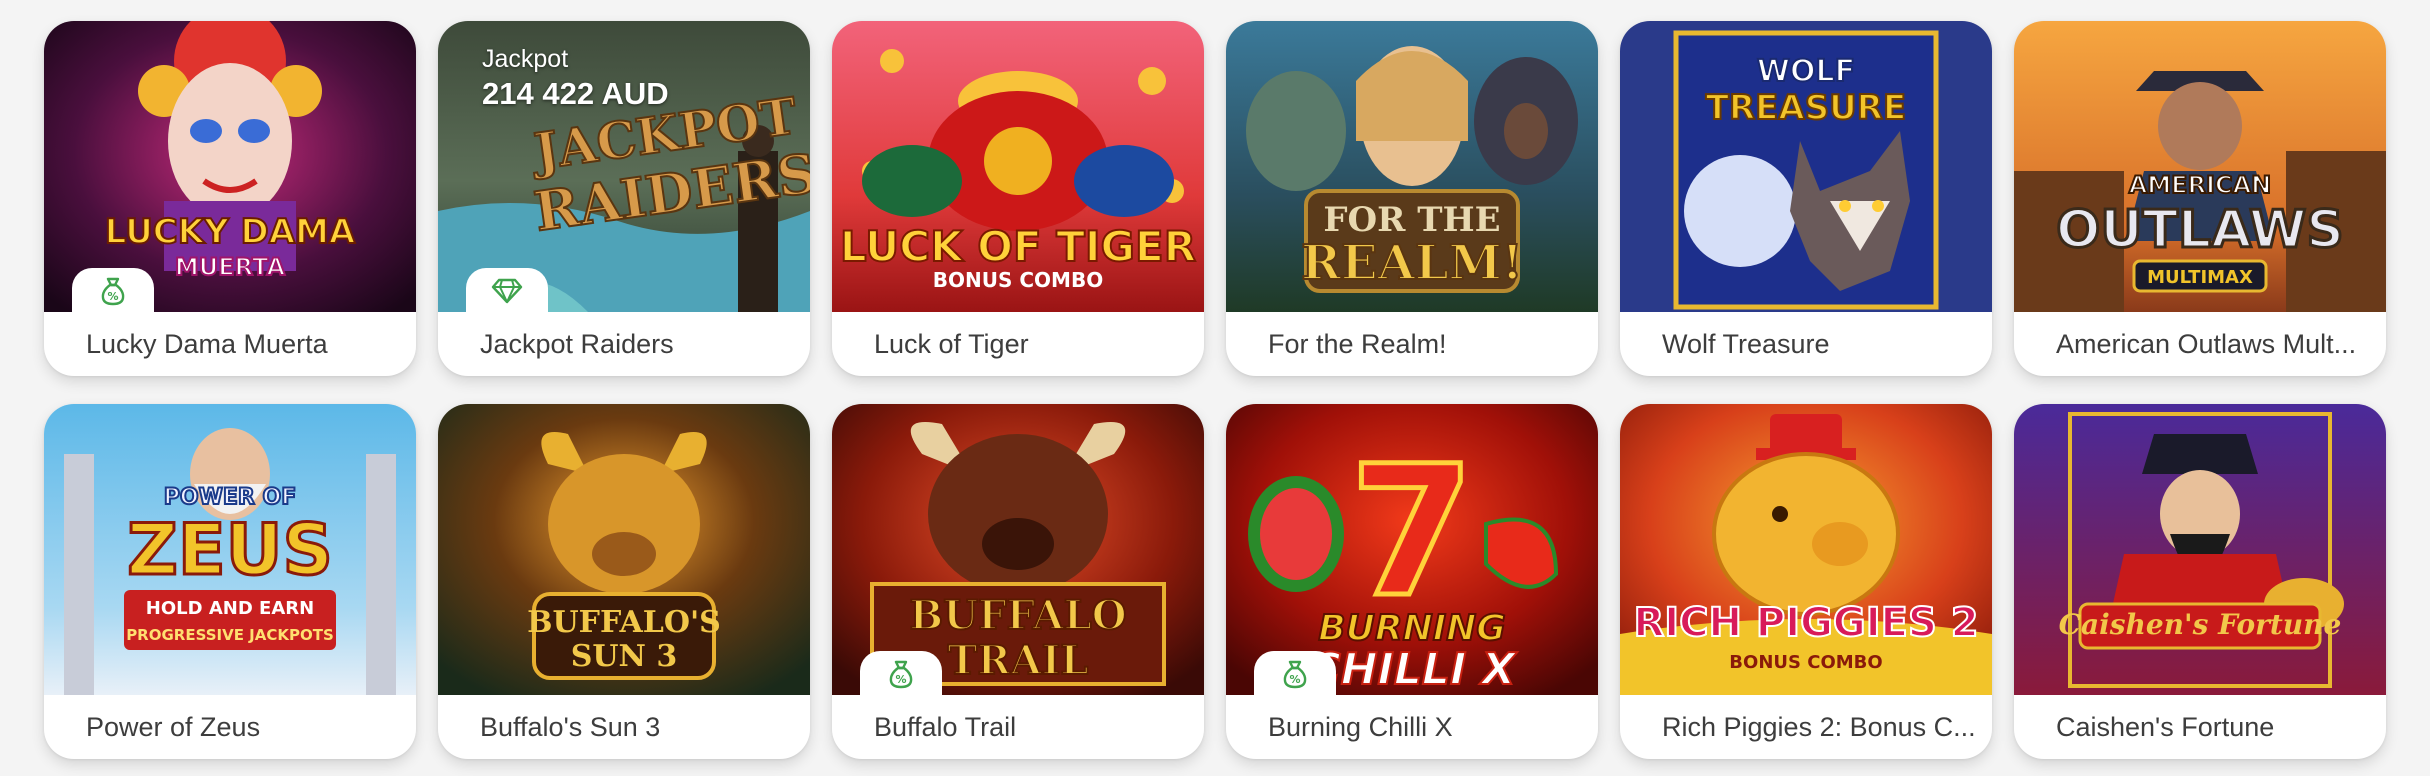 This screenshot has width=2430, height=776. What do you see at coordinates (1412, 263) in the screenshot?
I see `game-art-subtitle: REALM!` at bounding box center [1412, 263].